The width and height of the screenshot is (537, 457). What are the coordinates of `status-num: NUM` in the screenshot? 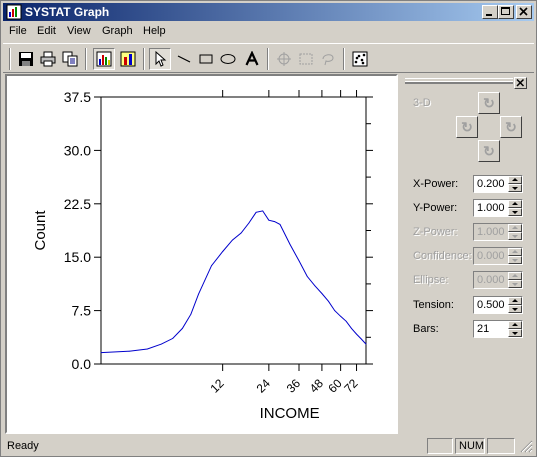 It's located at (470, 446).